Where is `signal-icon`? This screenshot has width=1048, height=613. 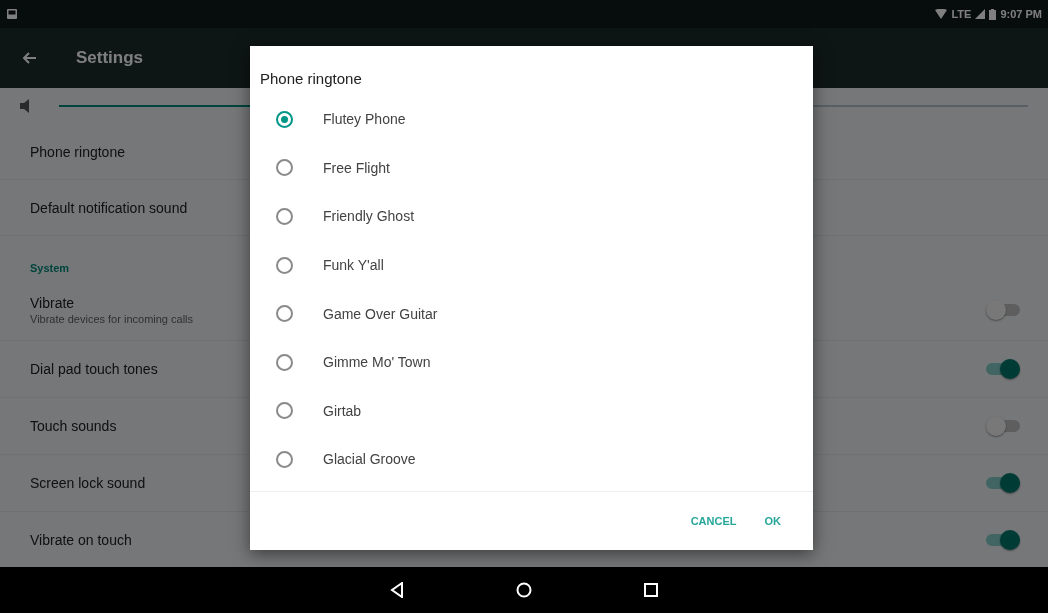 signal-icon is located at coordinates (980, 14).